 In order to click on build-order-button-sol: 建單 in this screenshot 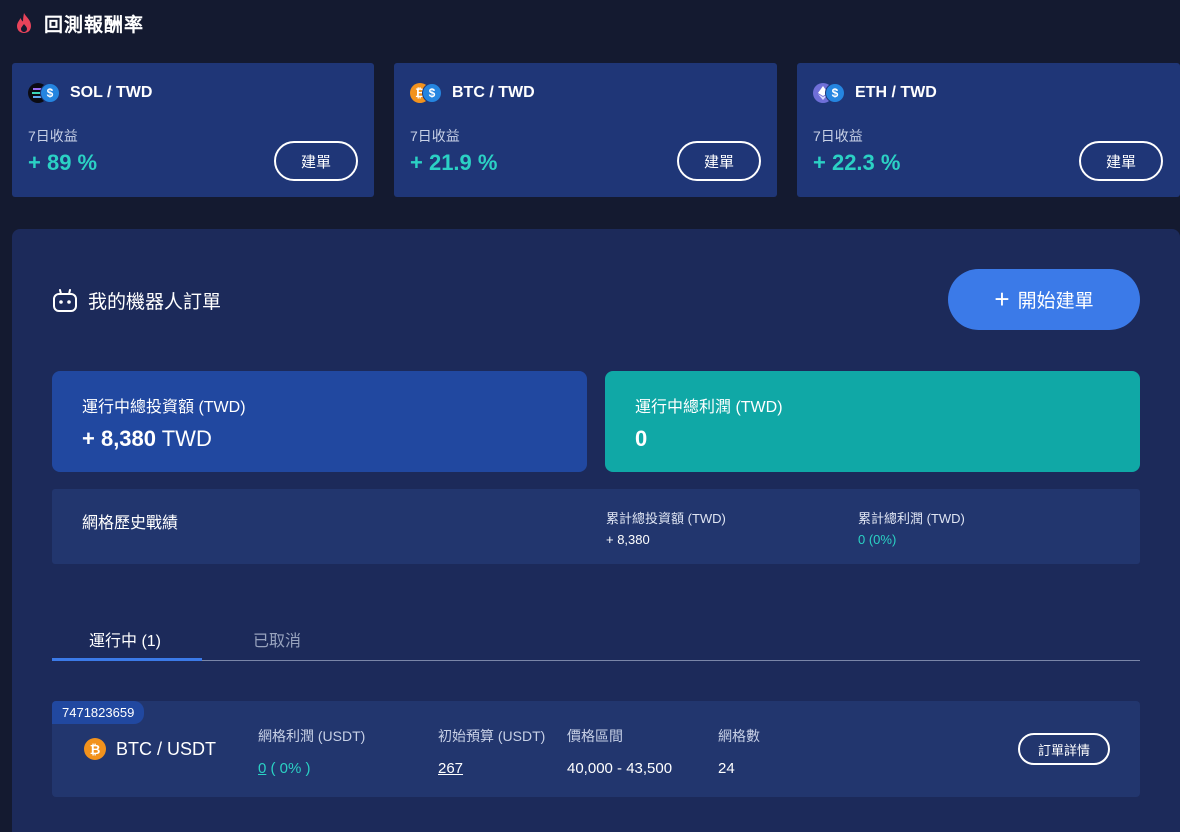, I will do `click(316, 161)`.